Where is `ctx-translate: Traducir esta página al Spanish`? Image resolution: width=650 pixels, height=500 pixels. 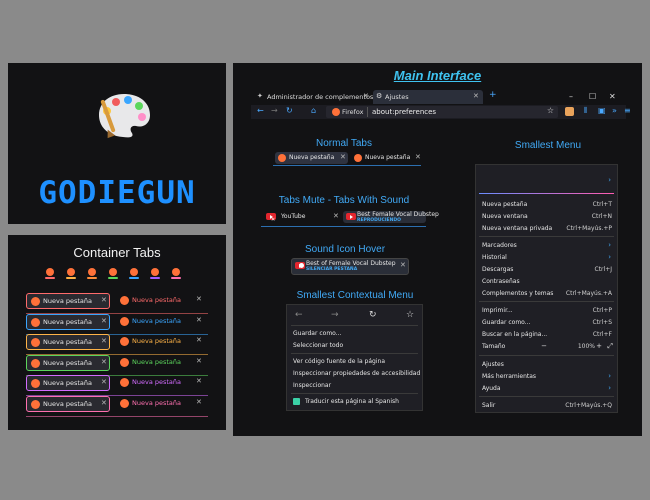 ctx-translate: Traducir esta página al Spanish is located at coordinates (352, 401).